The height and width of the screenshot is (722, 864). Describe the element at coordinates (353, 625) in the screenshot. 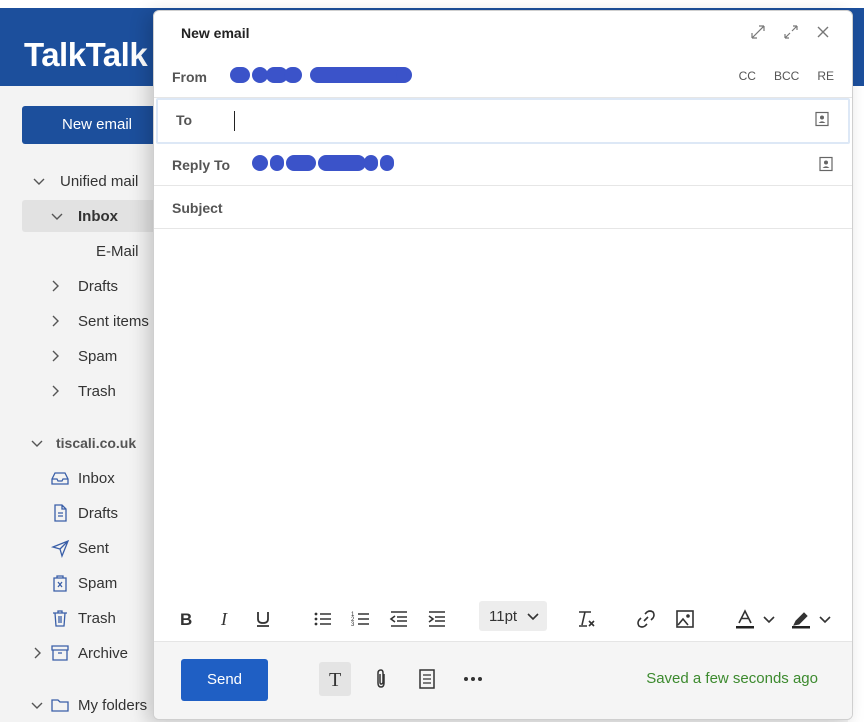

I see `svg-text: 3` at that location.